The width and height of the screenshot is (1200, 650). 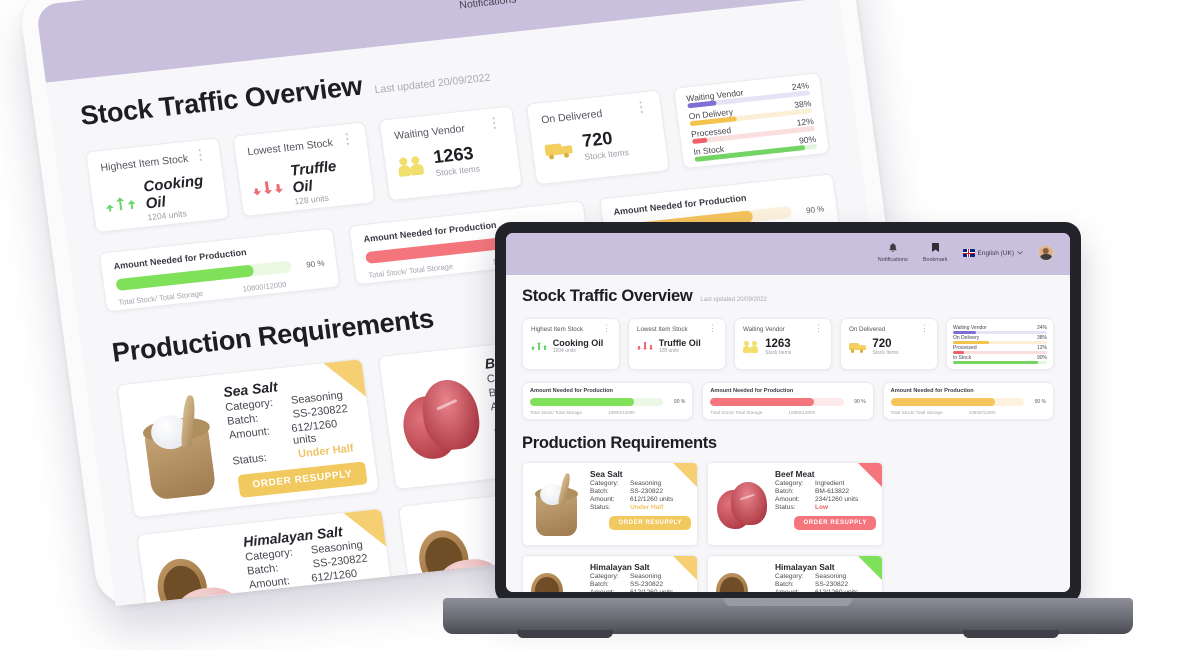 I want to click on legend-entry-header: Processed 12%, so click(x=1000, y=348).